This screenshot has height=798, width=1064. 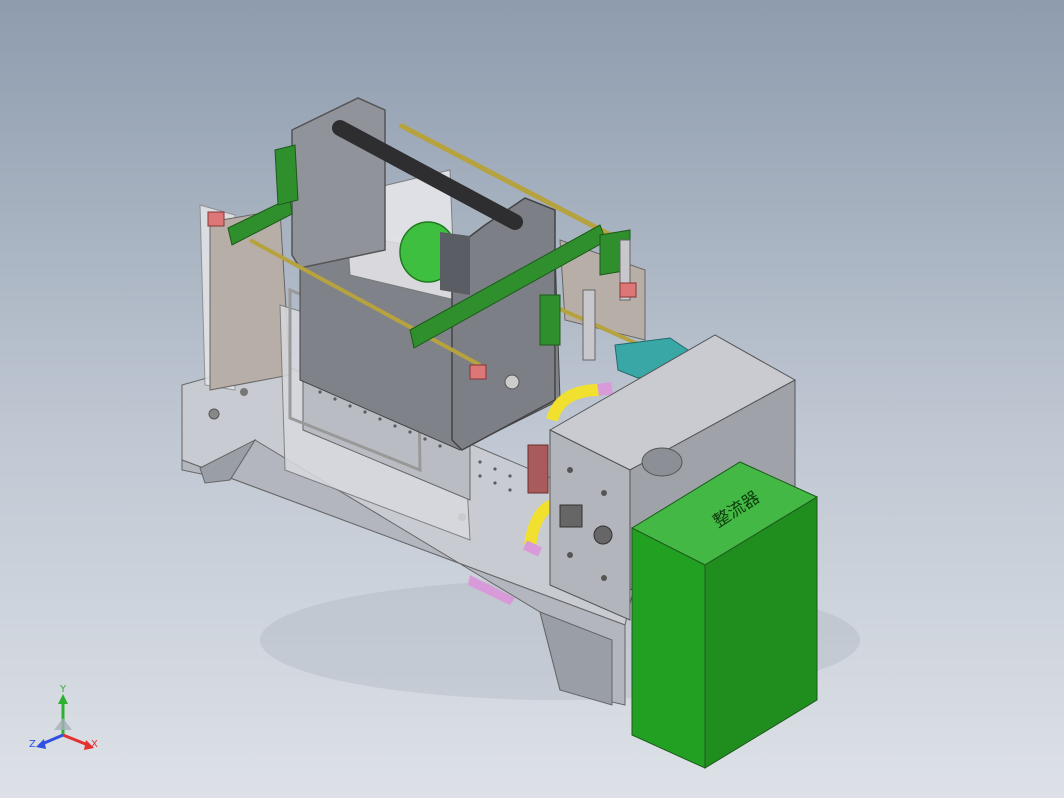 What do you see at coordinates (41, 744) in the screenshot?
I see `z-axis-arrow` at bounding box center [41, 744].